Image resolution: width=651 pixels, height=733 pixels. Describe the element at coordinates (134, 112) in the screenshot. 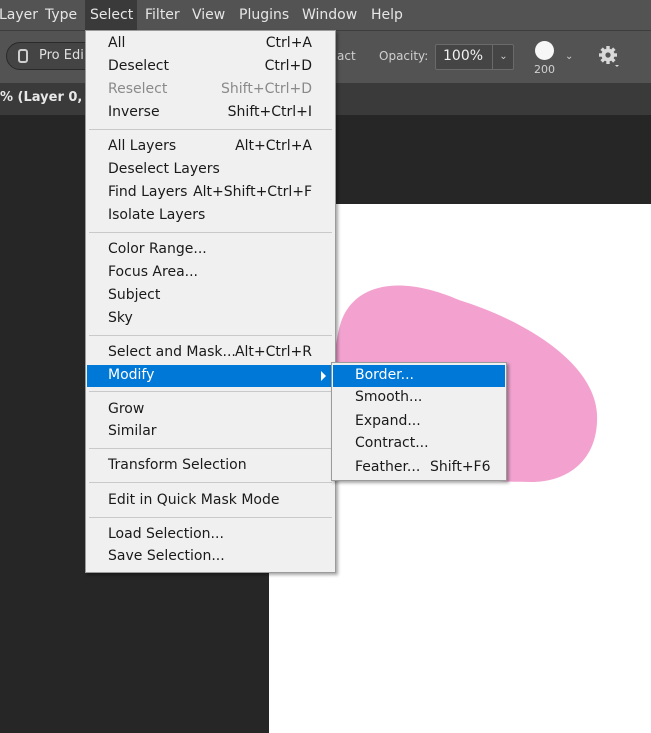

I see `menu-item-label: Inverse` at that location.